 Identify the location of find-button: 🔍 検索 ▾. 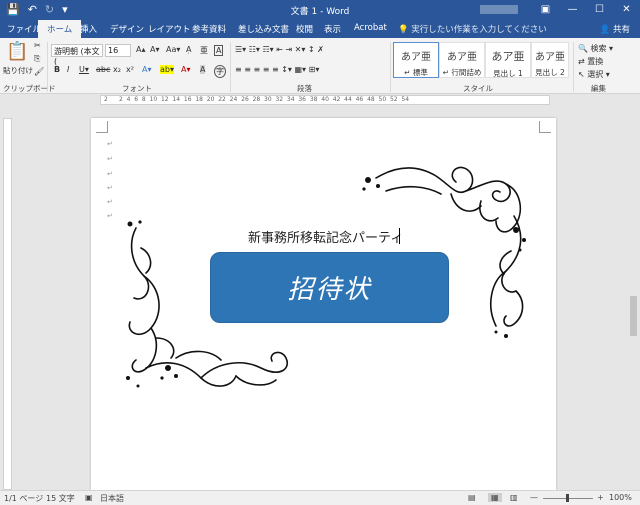
(595, 48).